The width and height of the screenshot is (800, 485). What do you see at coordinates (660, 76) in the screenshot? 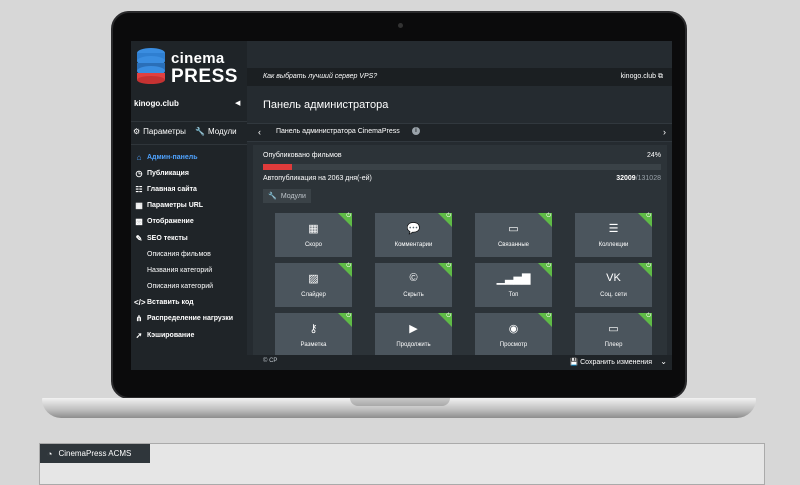
I see `external-link-icon: ⧉` at bounding box center [660, 76].